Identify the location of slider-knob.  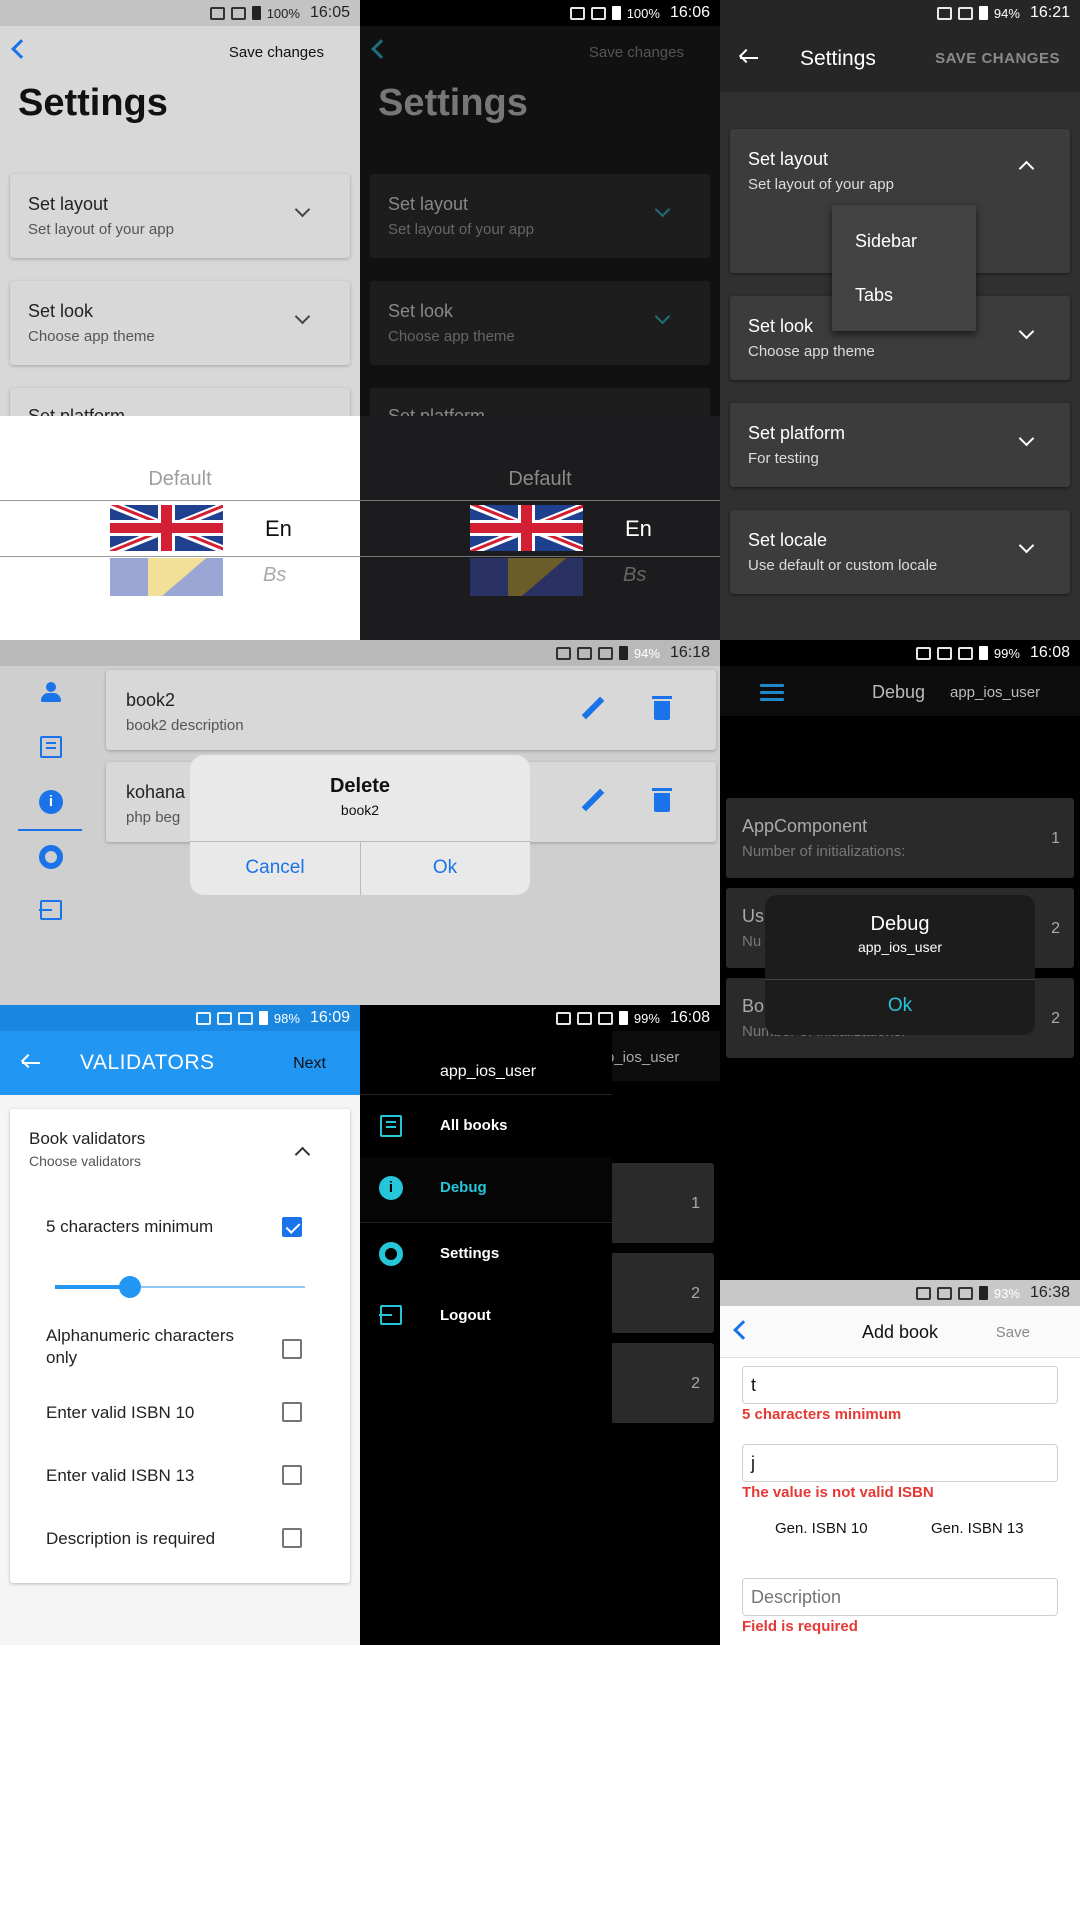
(129, 1287).